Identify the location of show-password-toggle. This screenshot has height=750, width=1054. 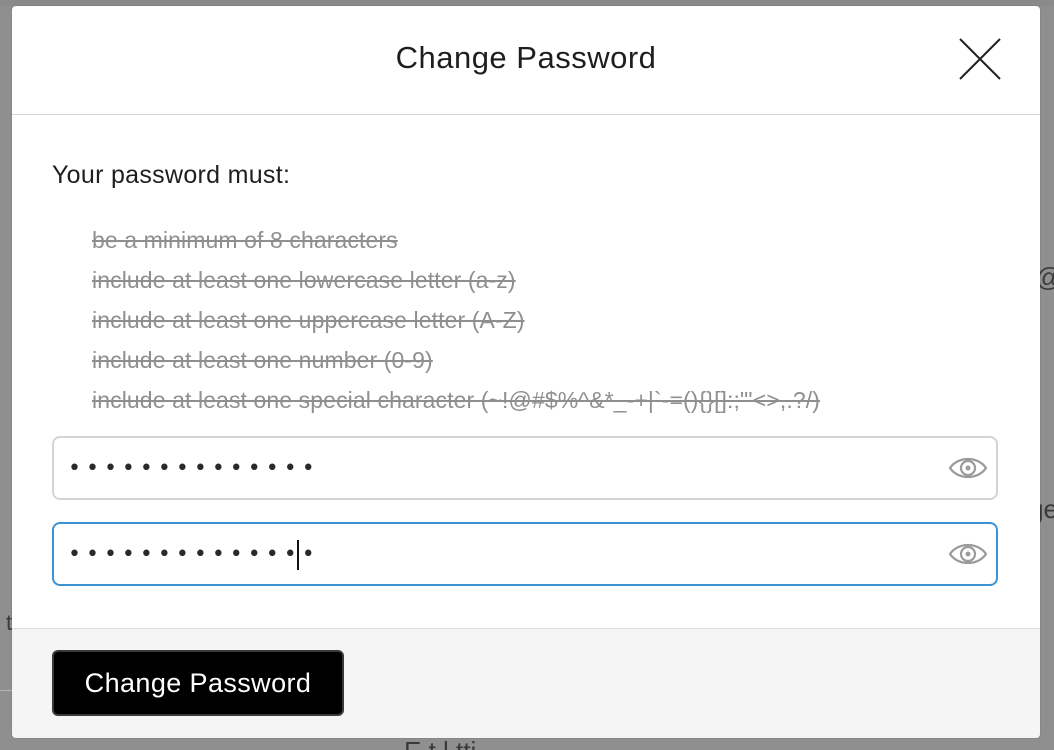
(968, 468).